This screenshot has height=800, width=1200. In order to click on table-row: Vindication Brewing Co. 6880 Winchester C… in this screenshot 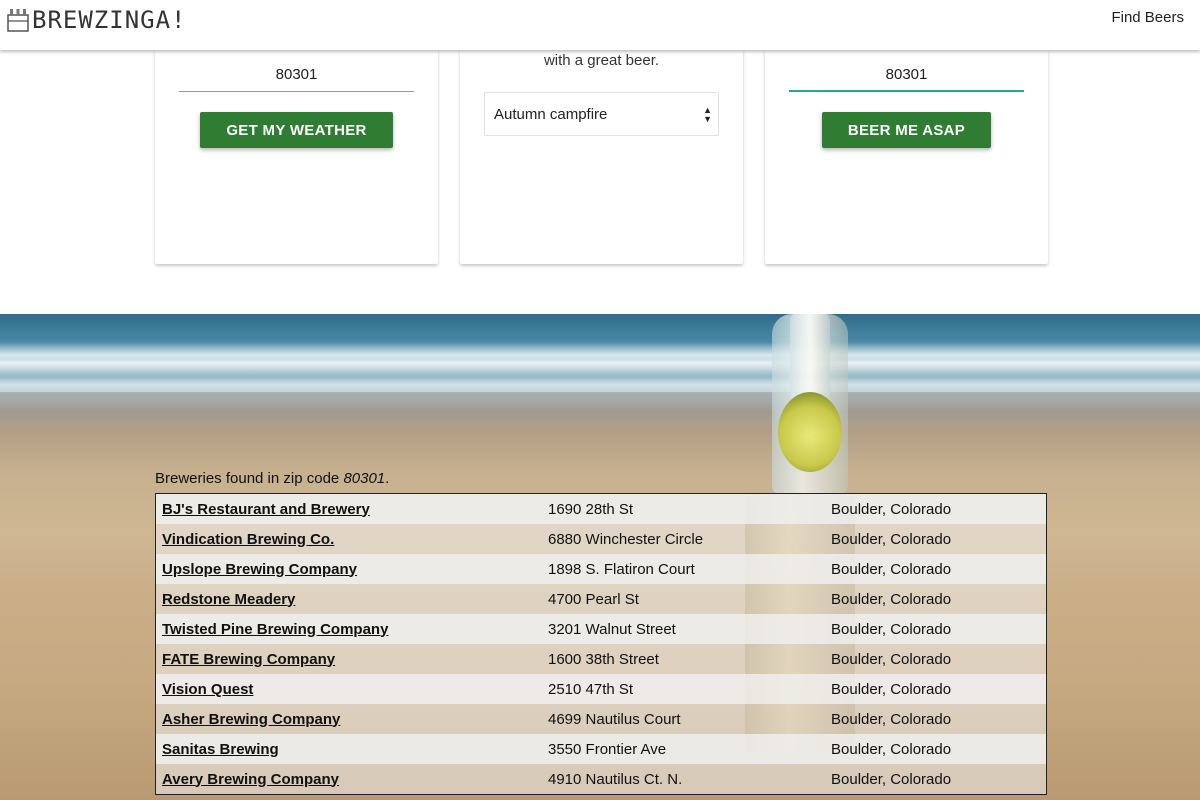, I will do `click(601, 539)`.